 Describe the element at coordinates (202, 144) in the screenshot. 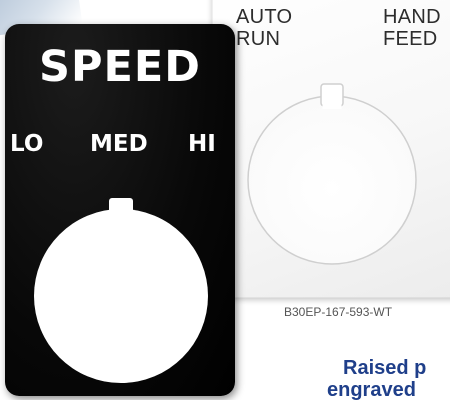

I see `hi-label: HI` at that location.